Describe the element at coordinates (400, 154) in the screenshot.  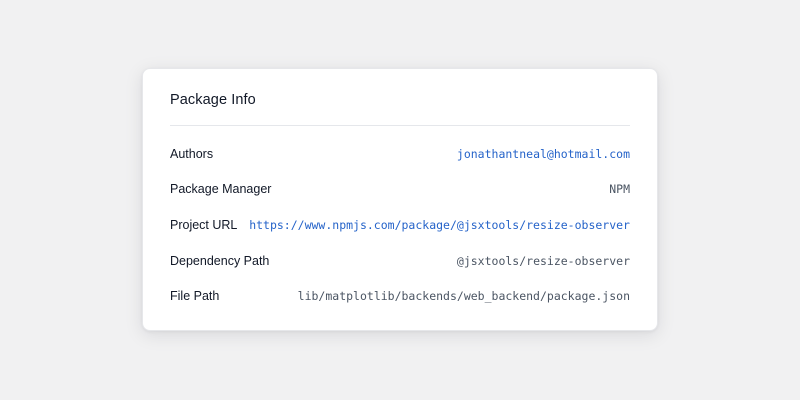
I see `row-authors: Authors jonathantneal@hotmail.com` at that location.